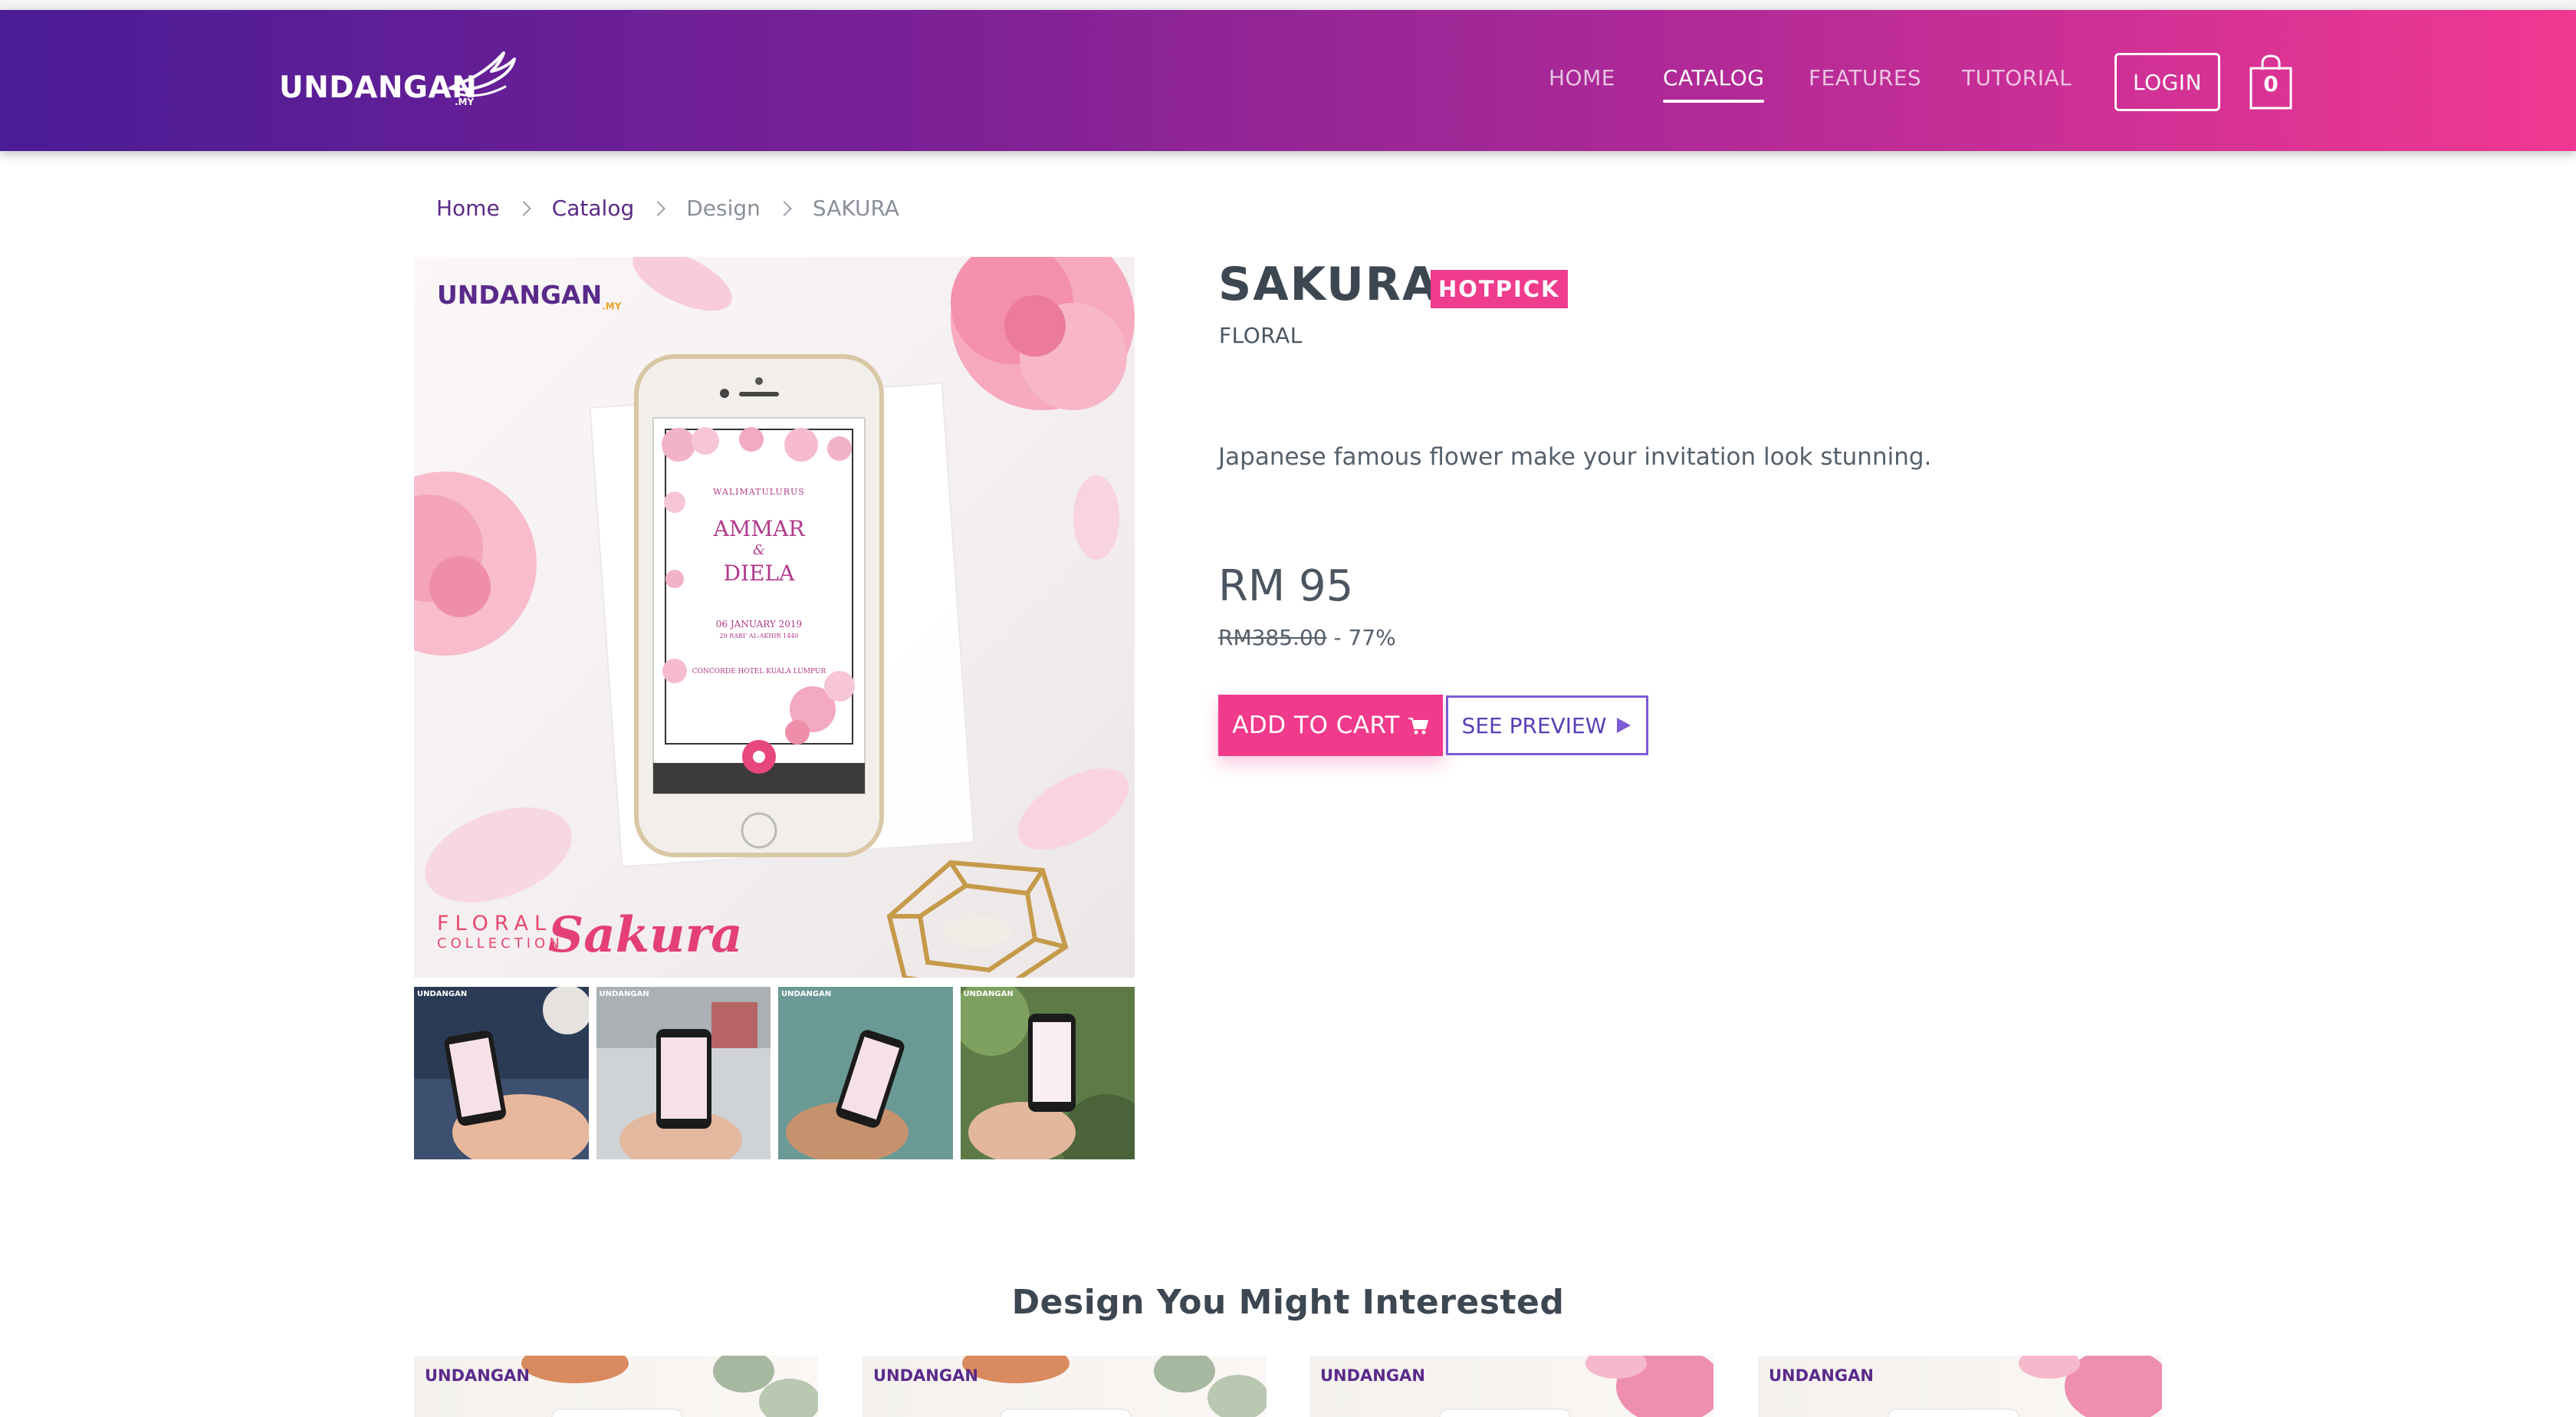 Image resolution: width=2576 pixels, height=1417 pixels. Describe the element at coordinates (1624, 725) in the screenshot. I see `play-icon` at that location.